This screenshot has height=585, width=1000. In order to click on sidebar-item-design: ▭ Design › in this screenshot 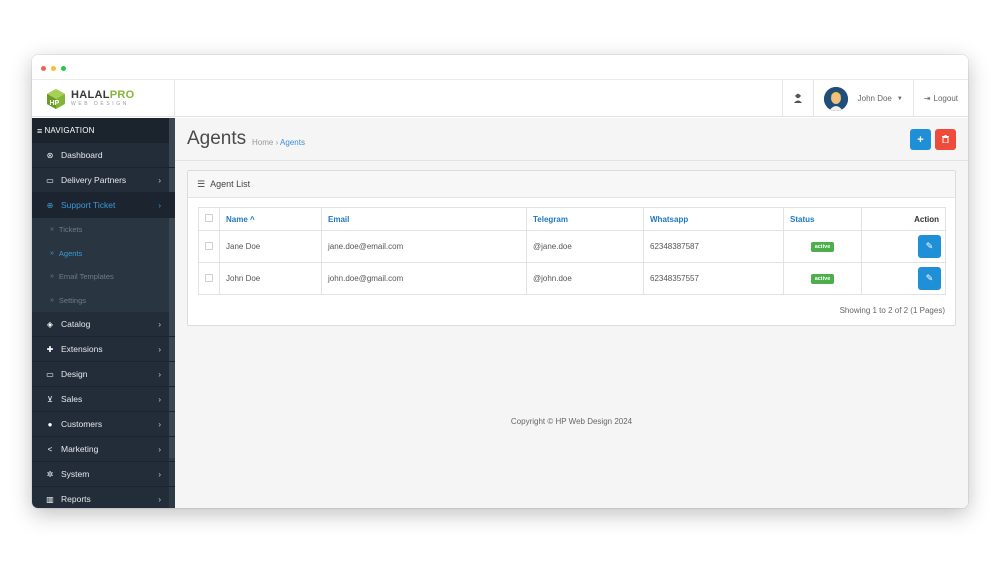, I will do `click(103, 374)`.